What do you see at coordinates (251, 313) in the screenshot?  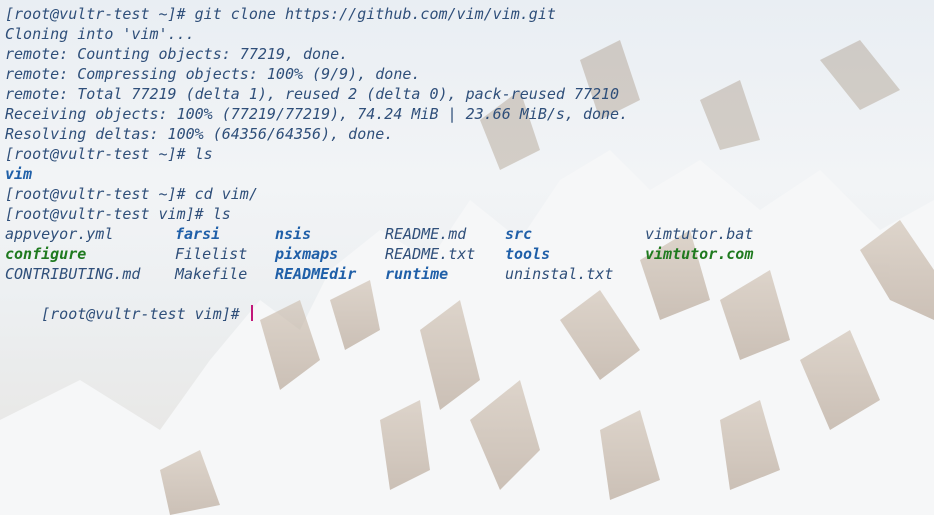 I see `text-cursor` at bounding box center [251, 313].